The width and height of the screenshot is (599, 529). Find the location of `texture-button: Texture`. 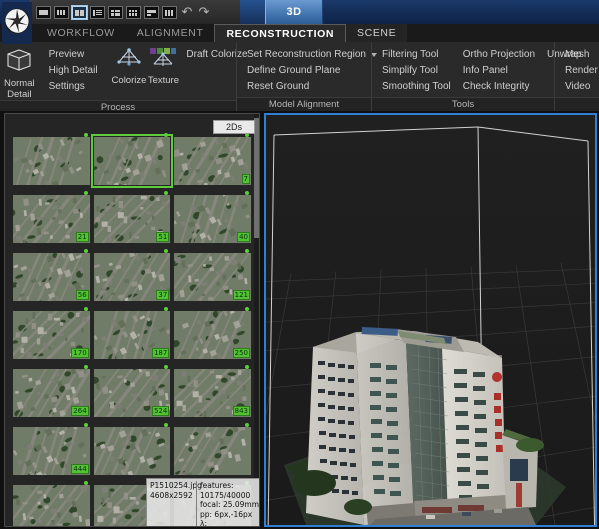

texture-button: Texture is located at coordinates (163, 66).